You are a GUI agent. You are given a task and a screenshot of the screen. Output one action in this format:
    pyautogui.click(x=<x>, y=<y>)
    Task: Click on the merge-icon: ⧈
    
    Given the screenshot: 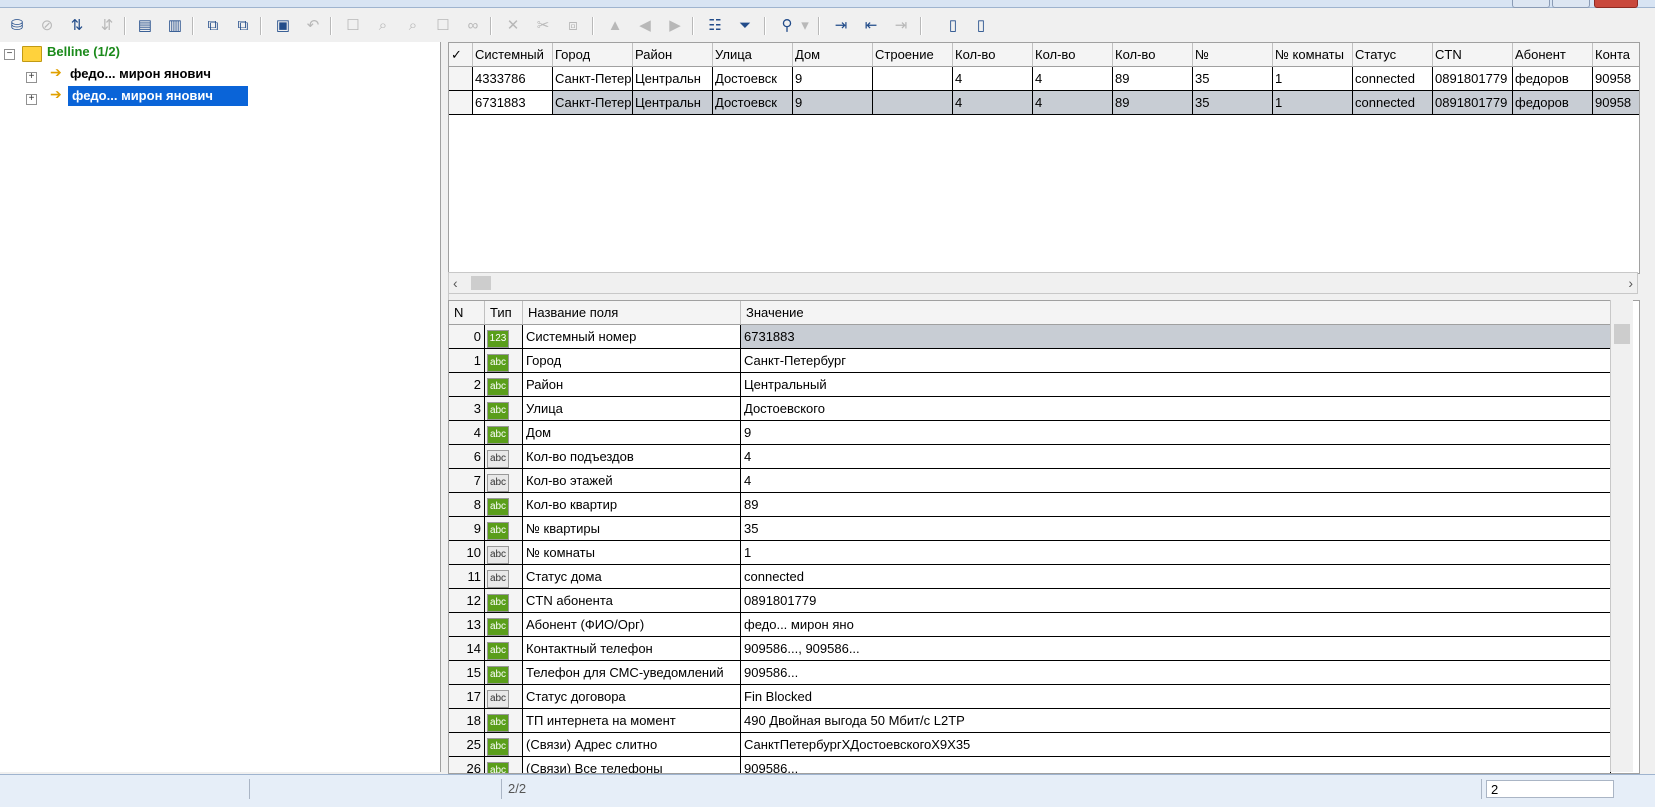 What is the action you would take?
    pyautogui.click(x=573, y=25)
    